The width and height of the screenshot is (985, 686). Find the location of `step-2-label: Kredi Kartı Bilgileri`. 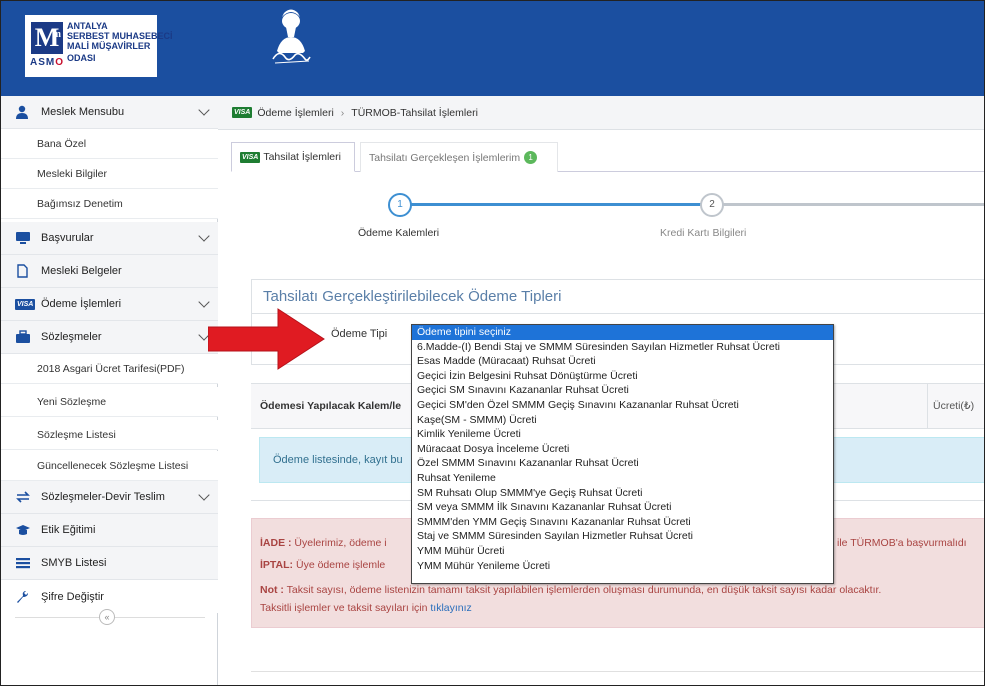

step-2-label: Kredi Kartı Bilgileri is located at coordinates (703, 233).